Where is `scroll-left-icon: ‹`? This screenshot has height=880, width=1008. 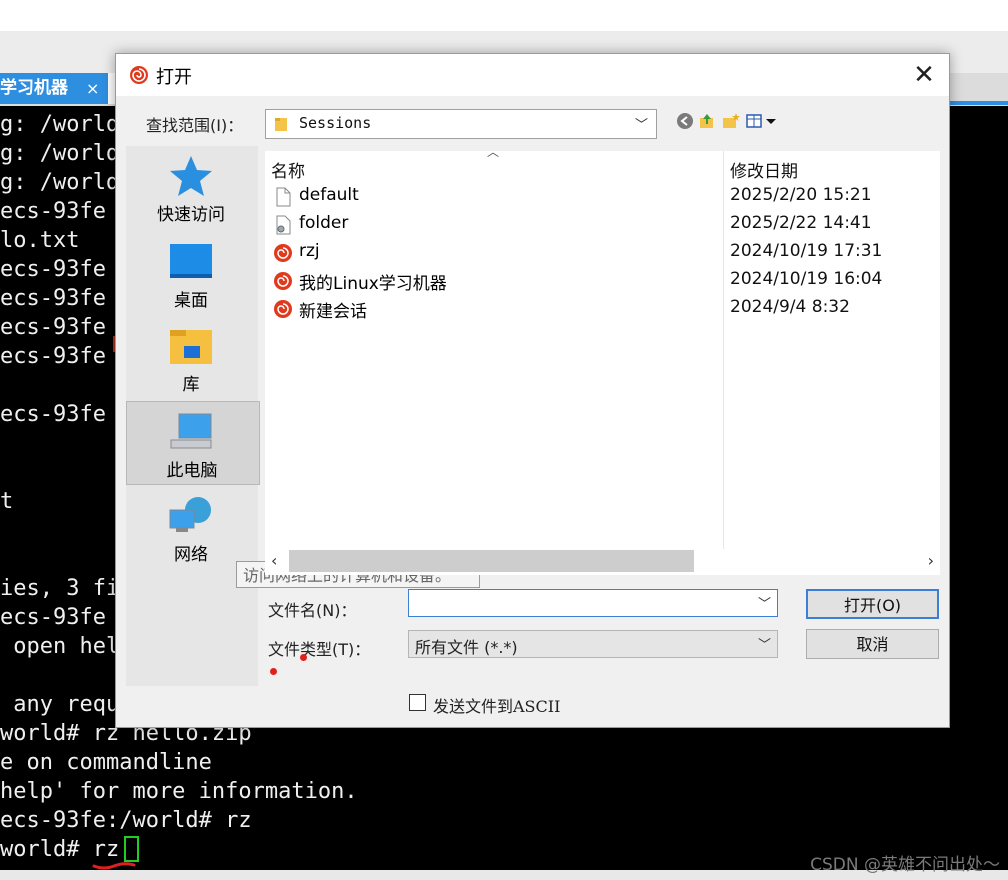
scroll-left-icon: ‹ is located at coordinates (274, 560).